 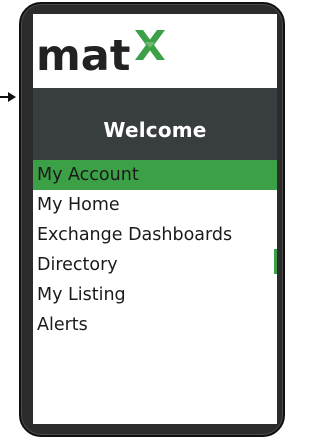 What do you see at coordinates (150, 45) in the screenshot?
I see `x-mark-icon: X` at bounding box center [150, 45].